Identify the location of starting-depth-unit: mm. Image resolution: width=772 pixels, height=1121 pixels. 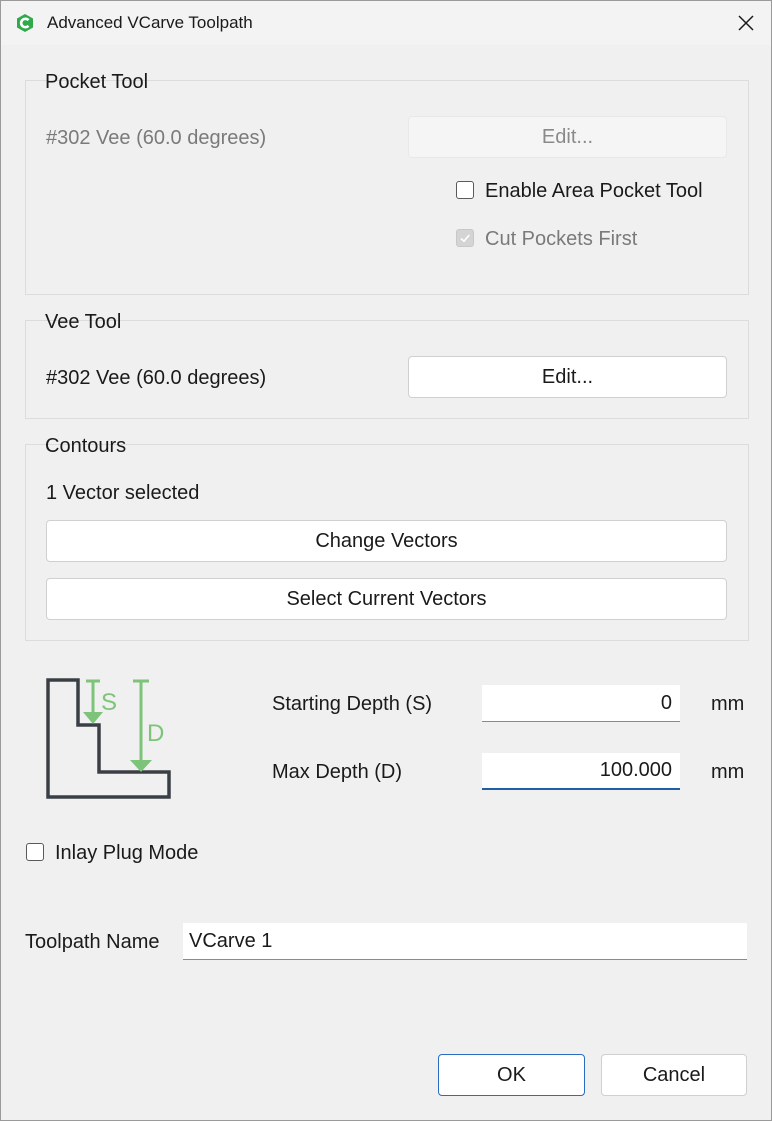
(728, 704).